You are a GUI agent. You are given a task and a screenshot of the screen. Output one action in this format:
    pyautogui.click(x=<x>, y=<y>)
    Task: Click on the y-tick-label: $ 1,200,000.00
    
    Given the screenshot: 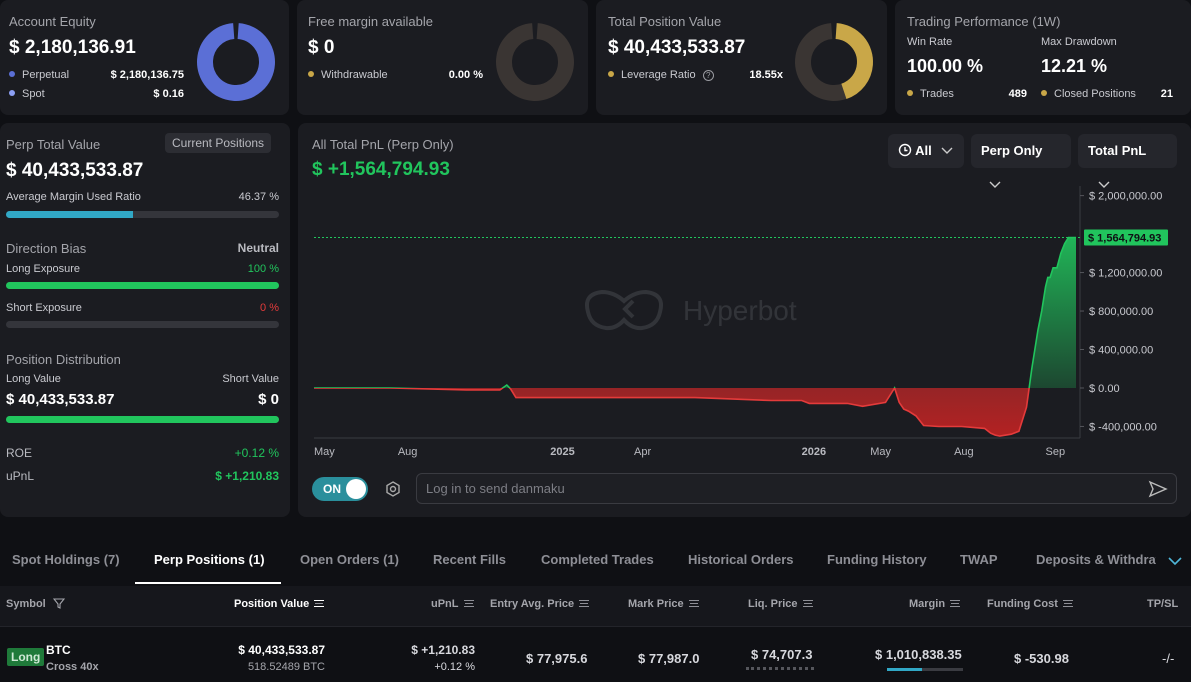 What is the action you would take?
    pyautogui.click(x=1125, y=274)
    